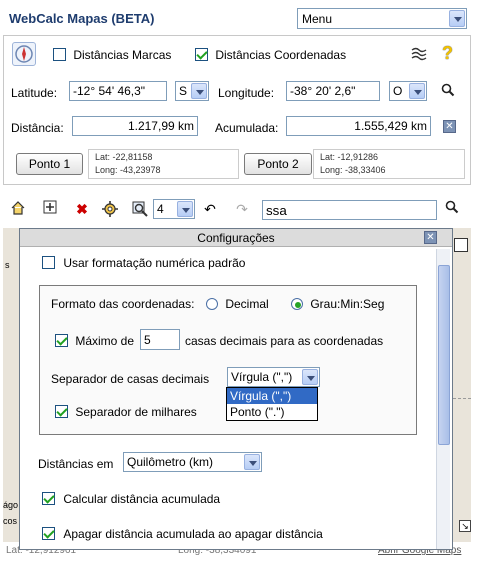  I want to click on acumulada-label: Acumulada:, so click(247, 128).